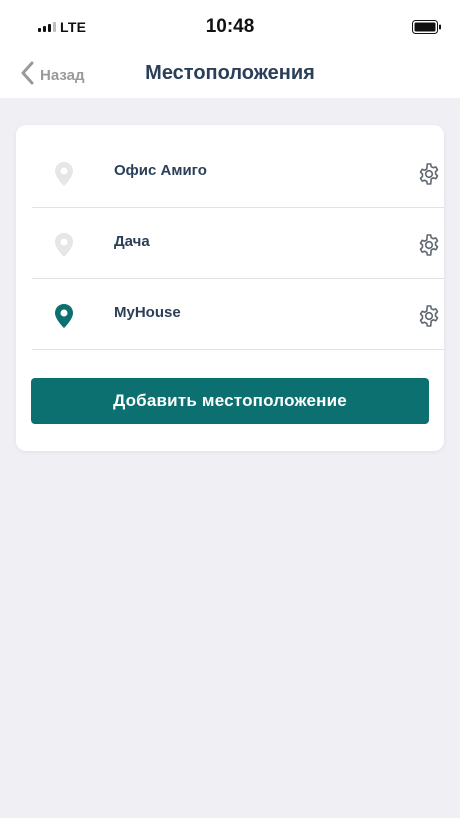 This screenshot has height=818, width=460. Describe the element at coordinates (427, 29) in the screenshot. I see `battery-icon` at that location.